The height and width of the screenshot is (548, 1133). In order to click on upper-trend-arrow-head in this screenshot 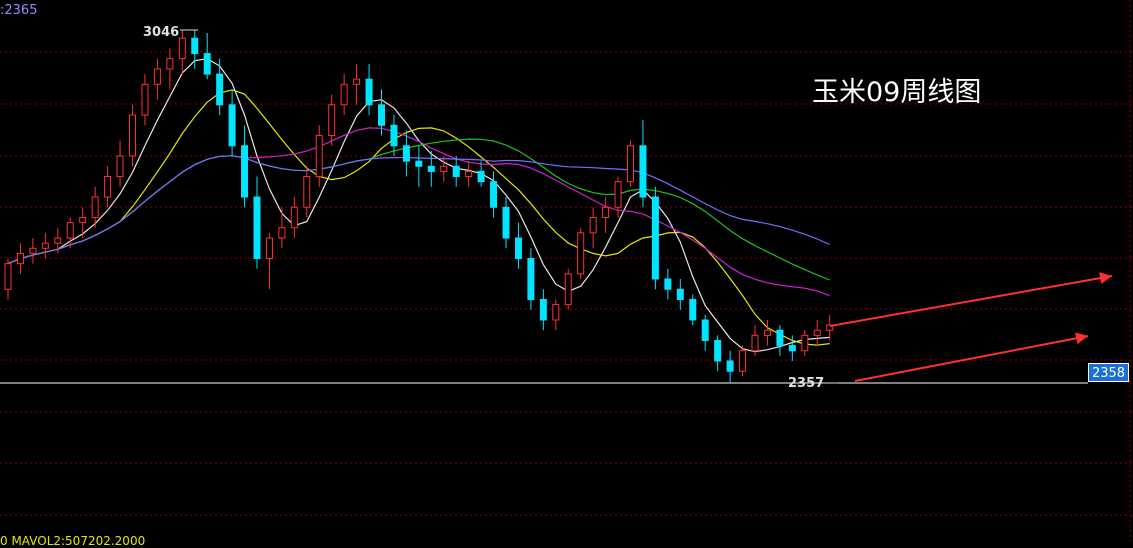, I will do `click(1105, 278)`.